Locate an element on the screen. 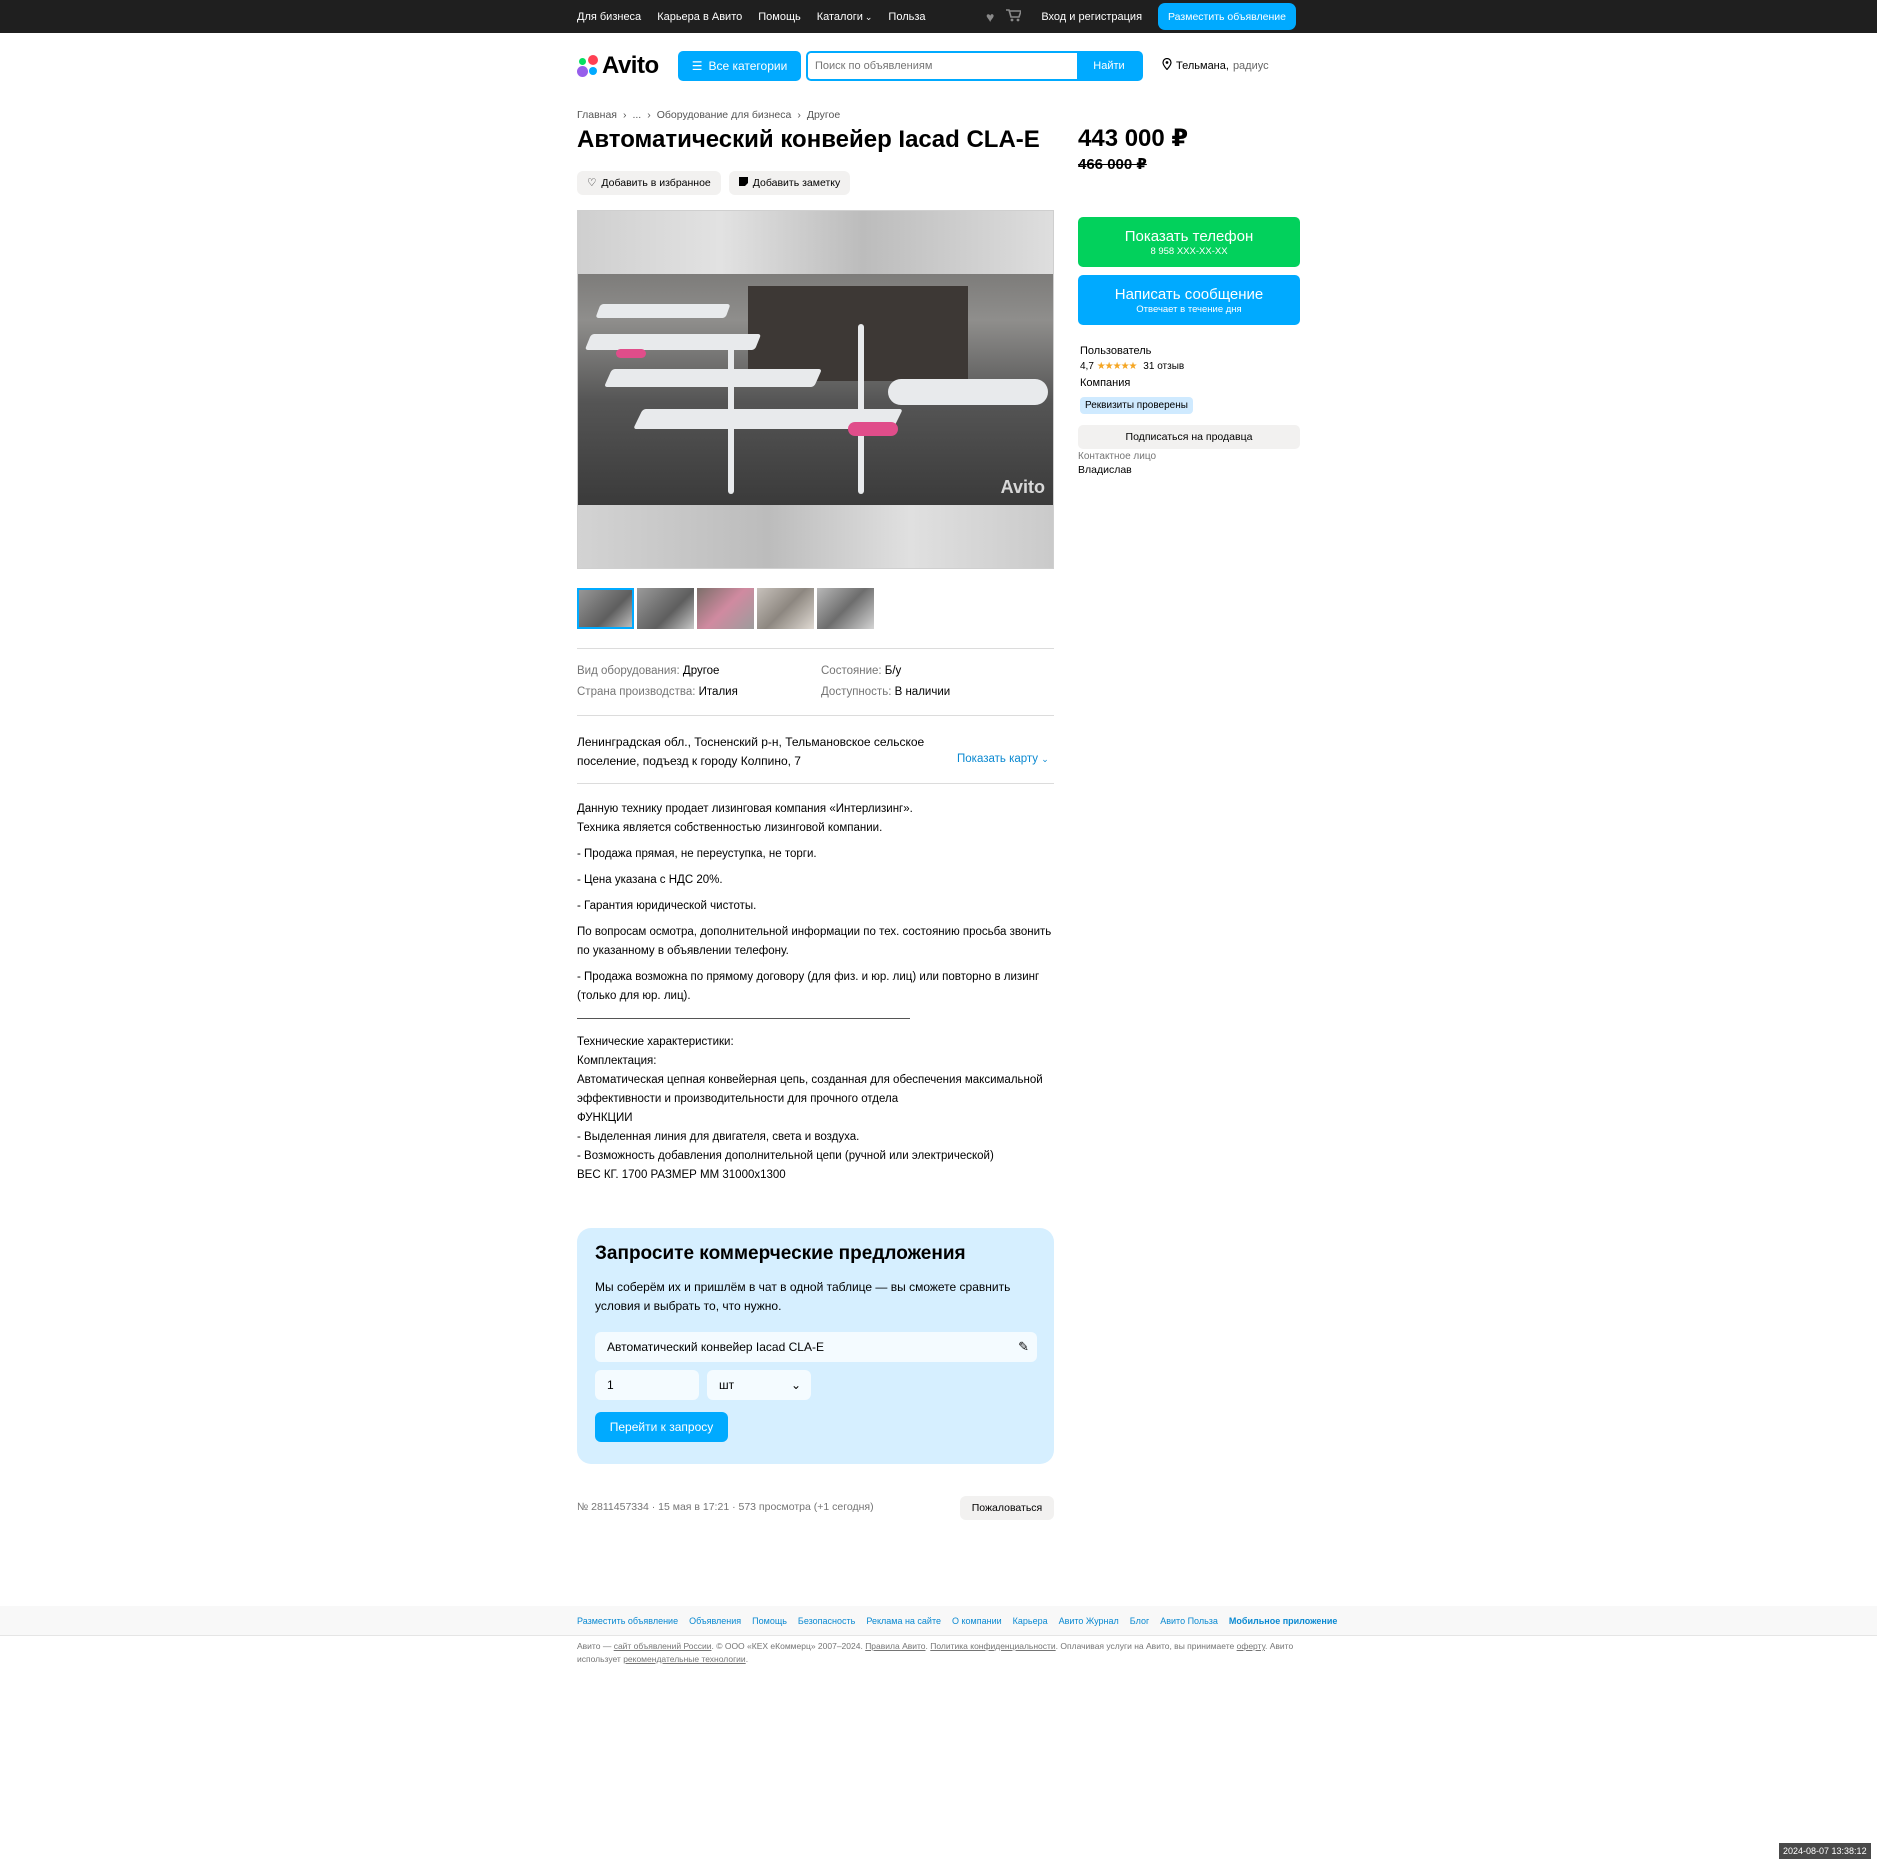 The image size is (1877, 1866). param-availability: Доступность: В наличии is located at coordinates (885, 692).